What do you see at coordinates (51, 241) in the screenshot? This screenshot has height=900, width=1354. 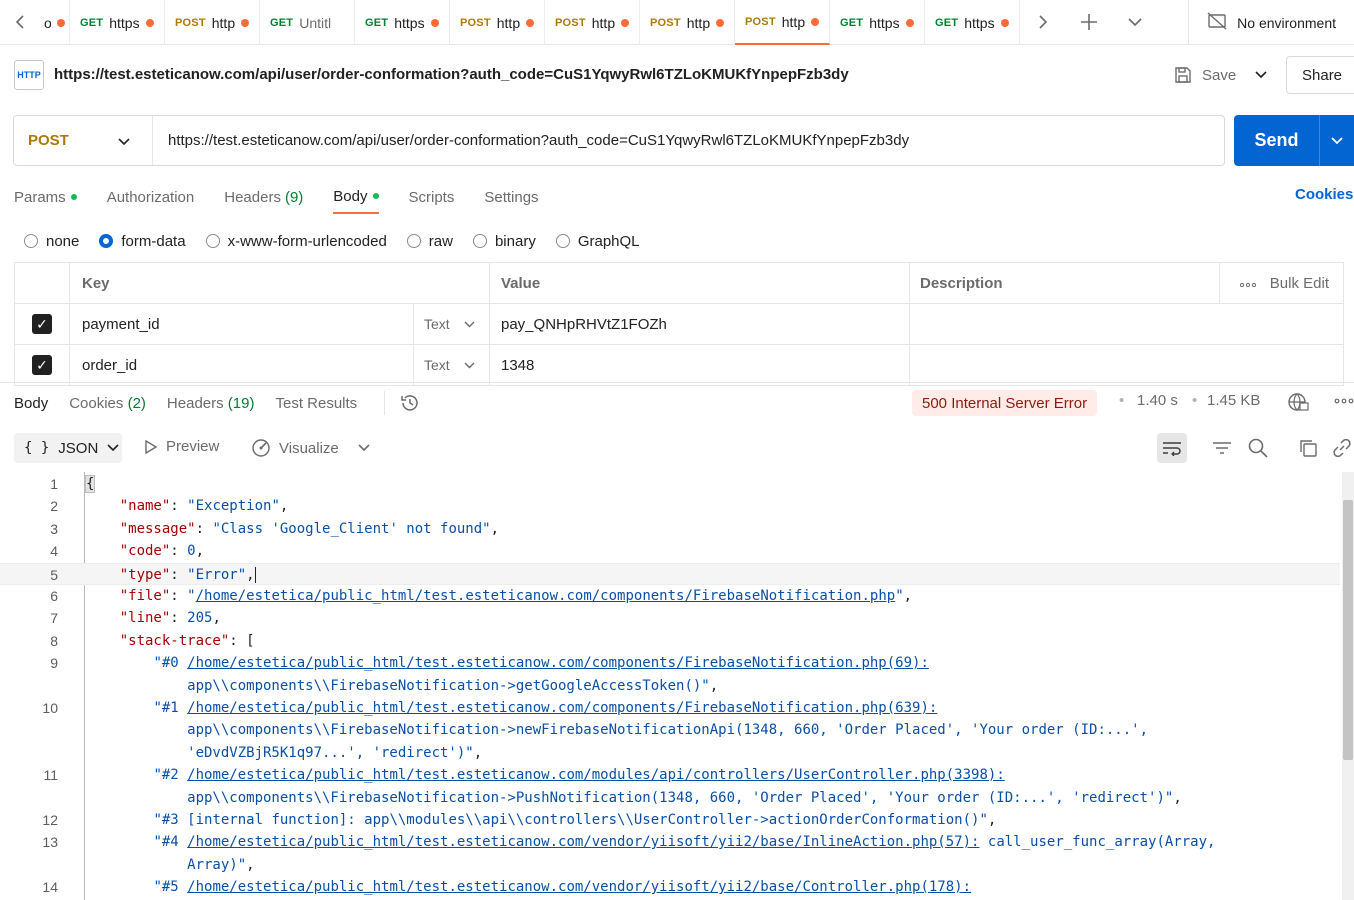 I see `body-type-option: none` at bounding box center [51, 241].